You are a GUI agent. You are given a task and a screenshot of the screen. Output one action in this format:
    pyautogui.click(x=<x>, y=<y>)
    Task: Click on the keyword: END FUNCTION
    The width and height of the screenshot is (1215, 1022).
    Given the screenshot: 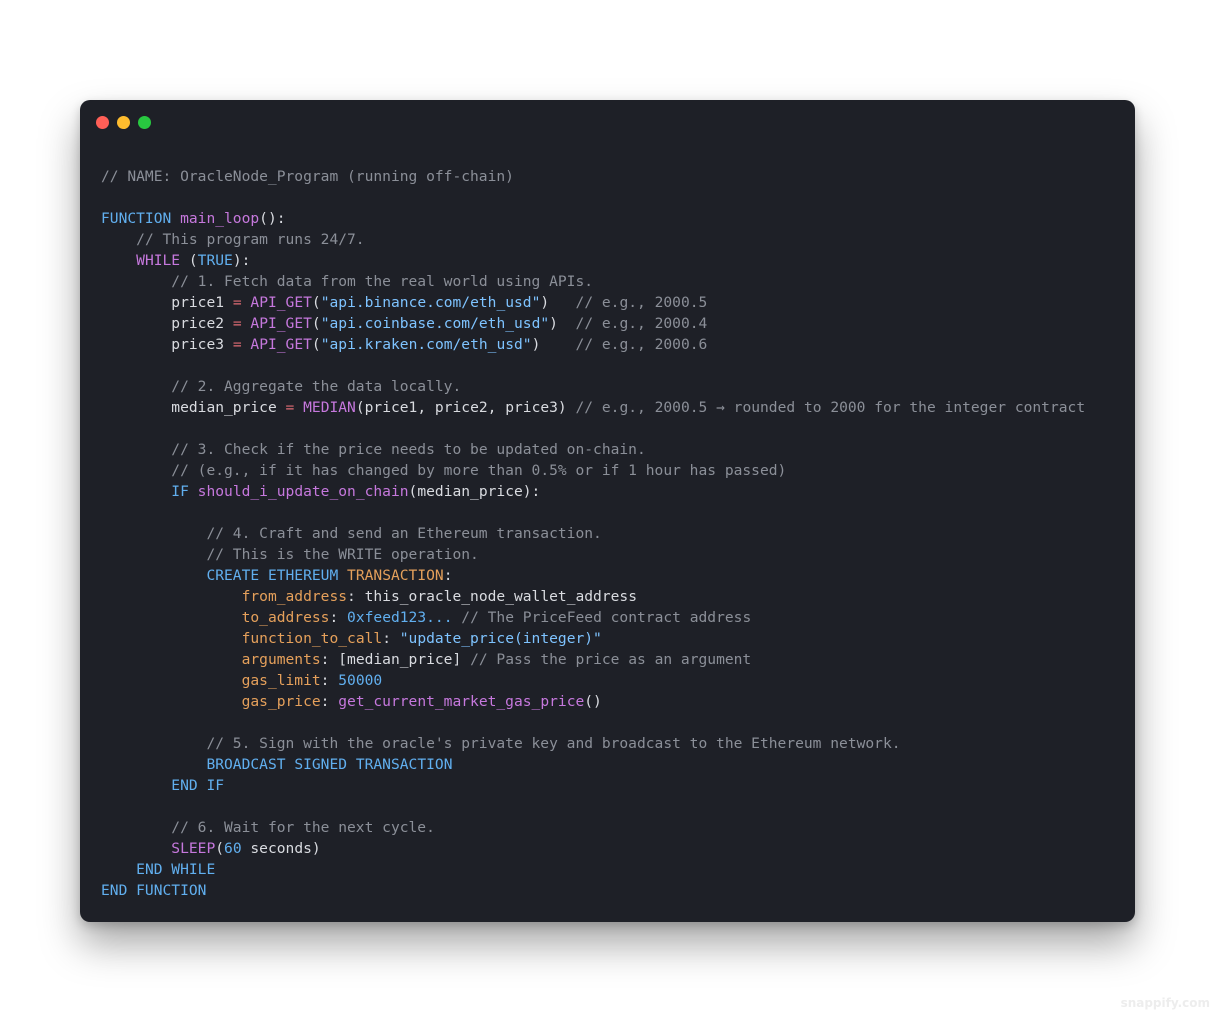 What is the action you would take?
    pyautogui.click(x=154, y=890)
    